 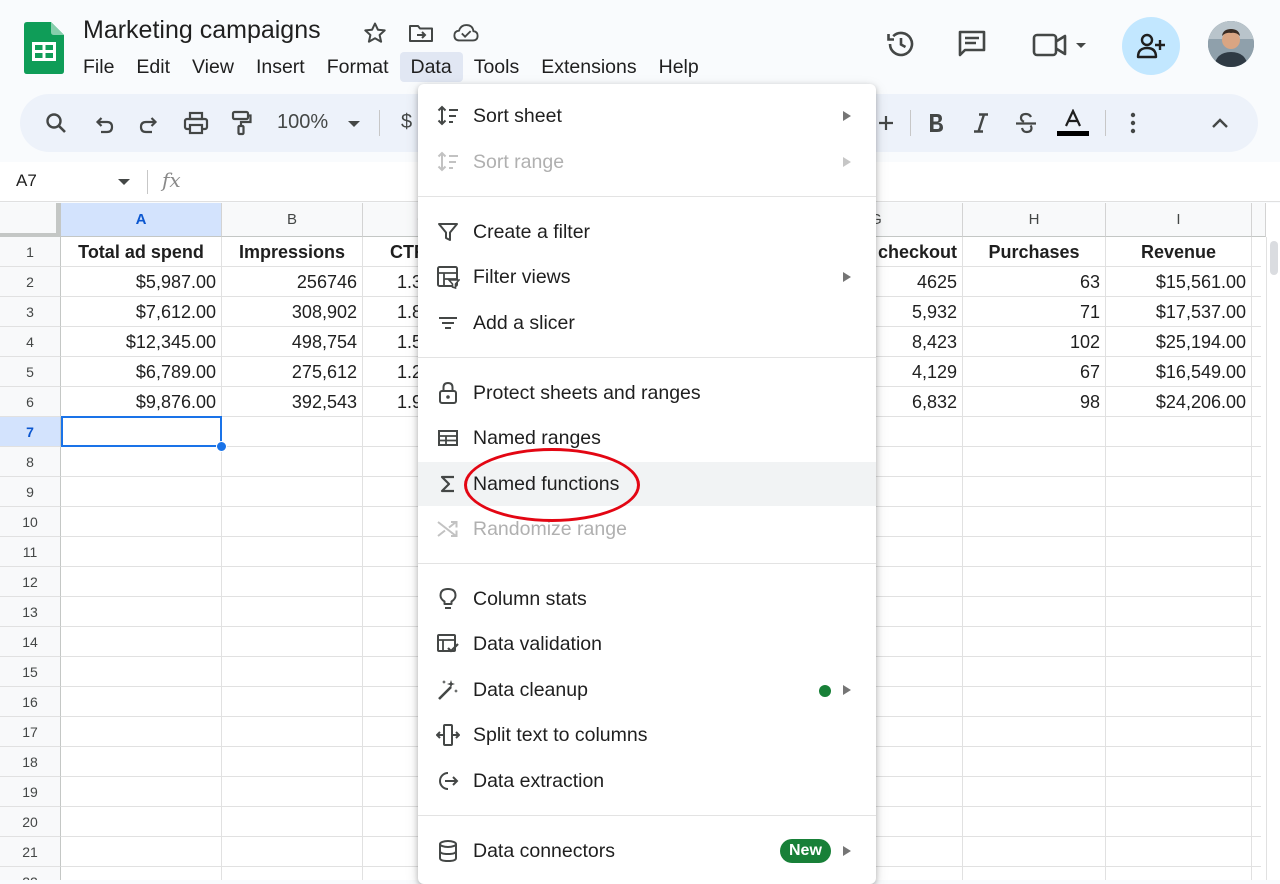 What do you see at coordinates (30, 252) in the screenshot?
I see `row-header-1: 1` at bounding box center [30, 252].